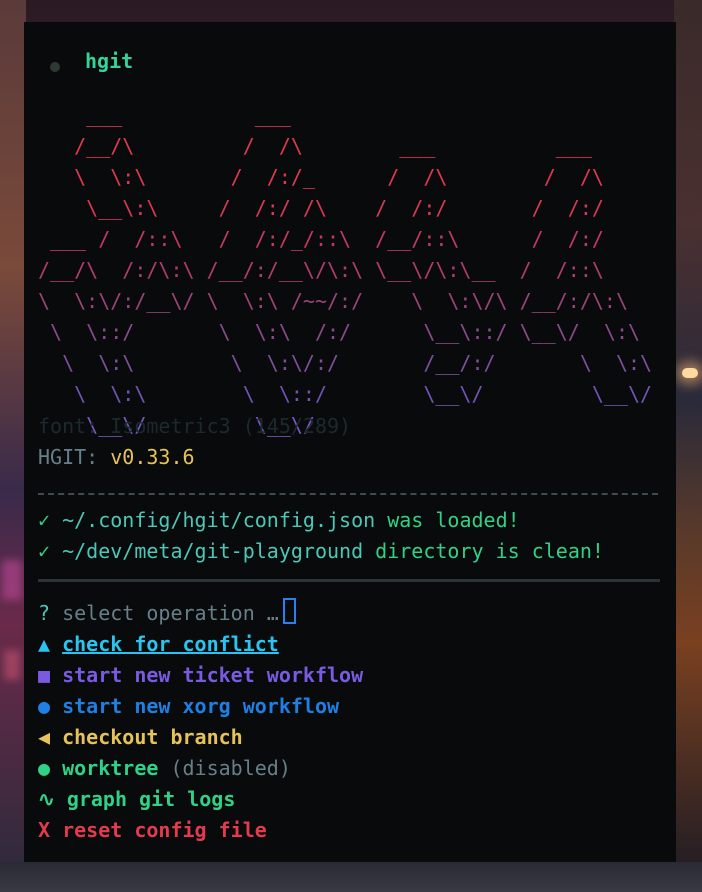 This screenshot has height=892, width=702. What do you see at coordinates (44, 706) in the screenshot?
I see `circle-icon: ●` at bounding box center [44, 706].